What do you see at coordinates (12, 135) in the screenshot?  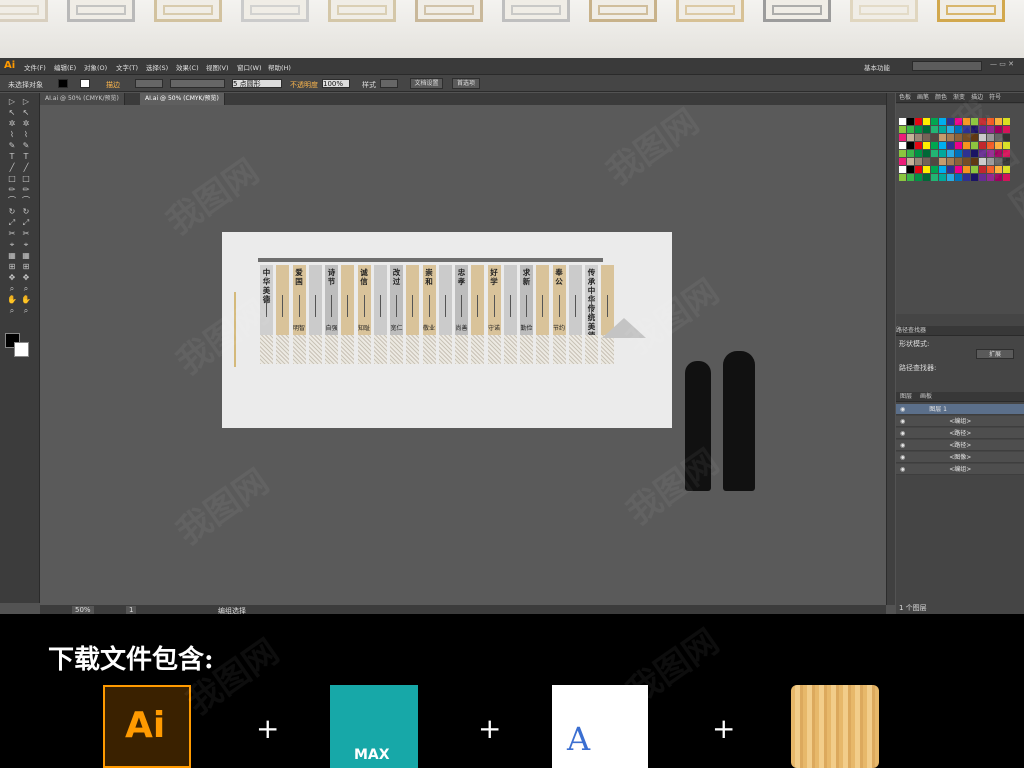 I see `tool-icon: ⌇` at bounding box center [12, 135].